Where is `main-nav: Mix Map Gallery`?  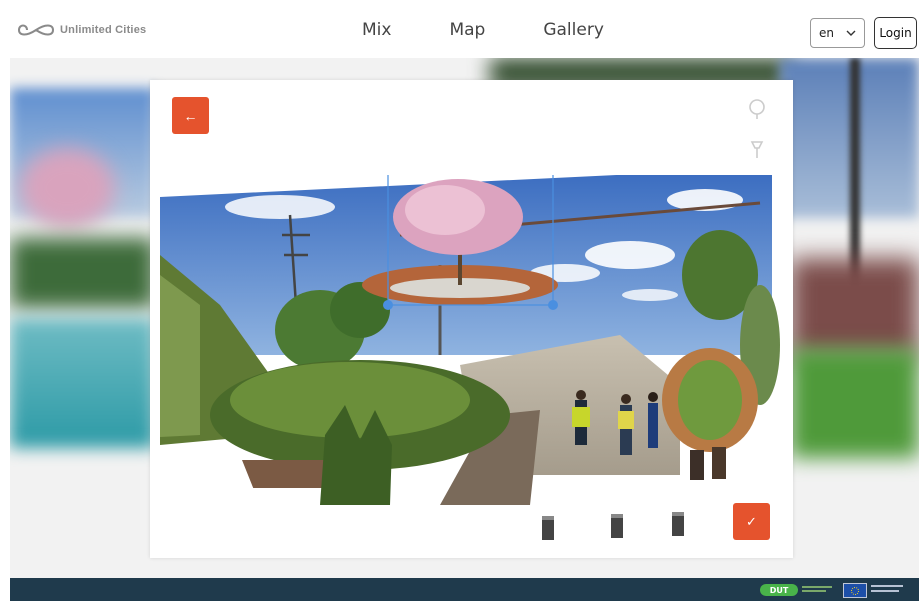
main-nav: Mix Map Gallery is located at coordinates (483, 30).